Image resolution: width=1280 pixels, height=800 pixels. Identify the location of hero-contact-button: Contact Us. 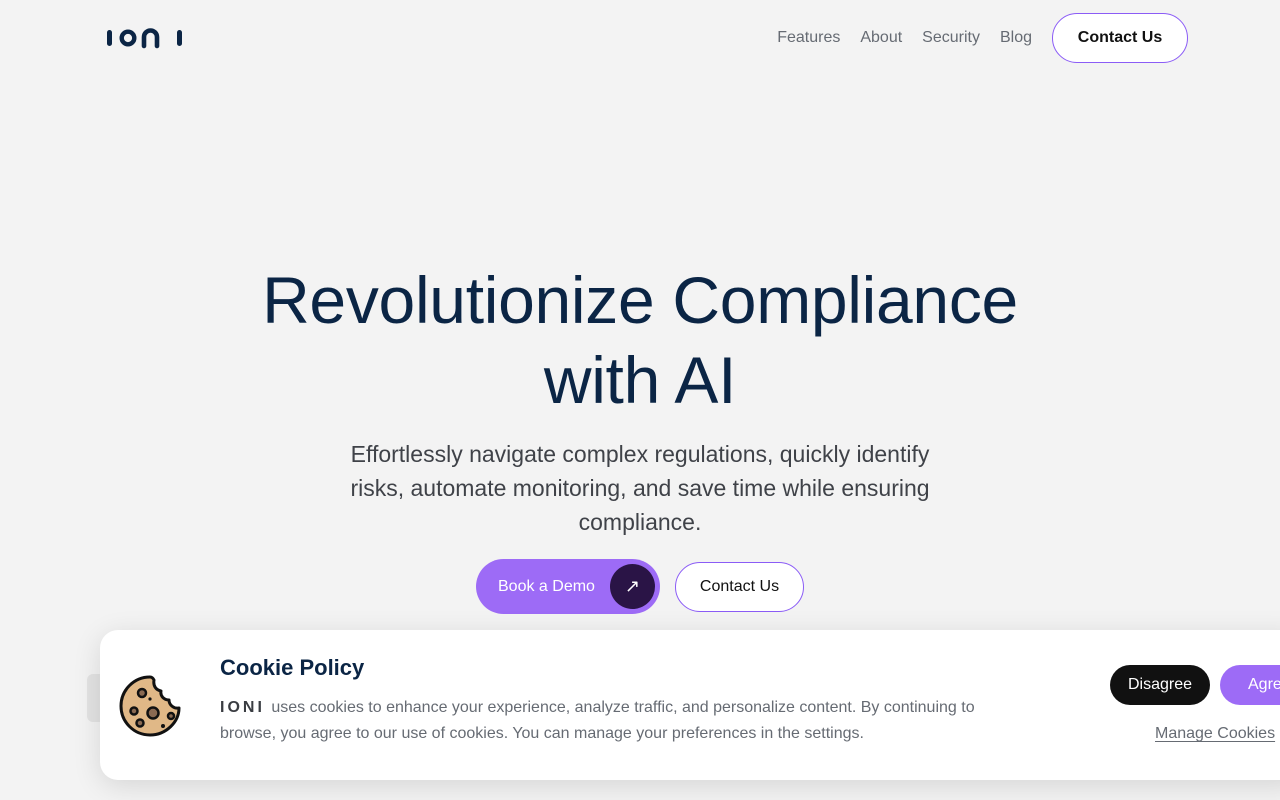
(739, 586).